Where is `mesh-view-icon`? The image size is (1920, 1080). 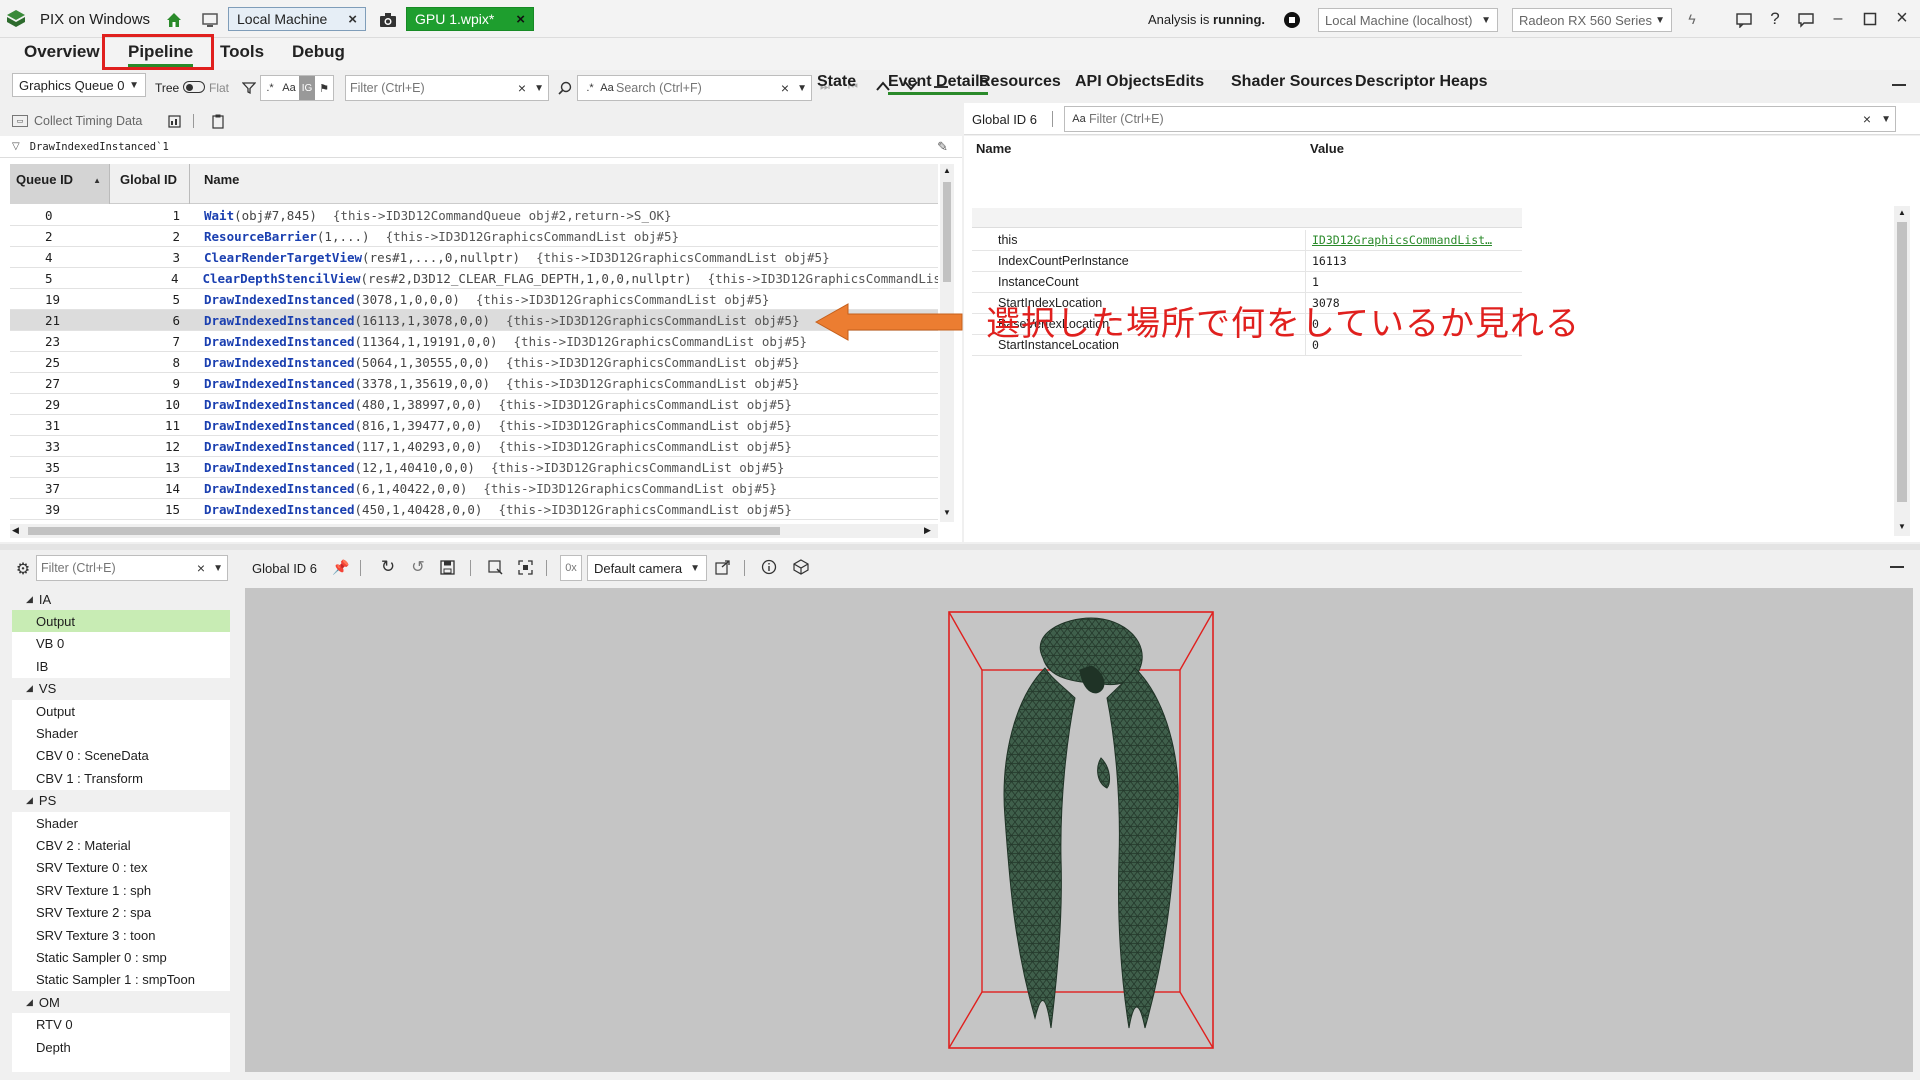
mesh-view-icon is located at coordinates (801, 567).